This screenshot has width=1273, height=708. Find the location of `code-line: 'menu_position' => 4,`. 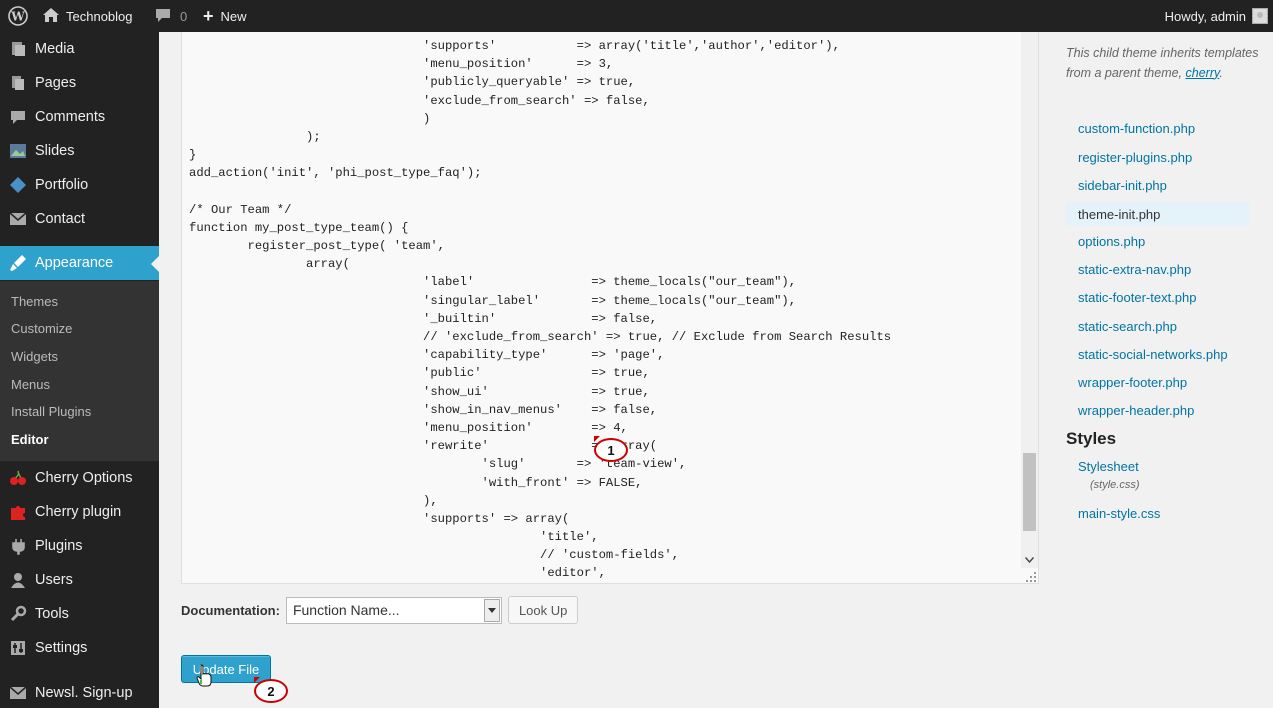

code-line: 'menu_position' => 4, is located at coordinates (408, 427).